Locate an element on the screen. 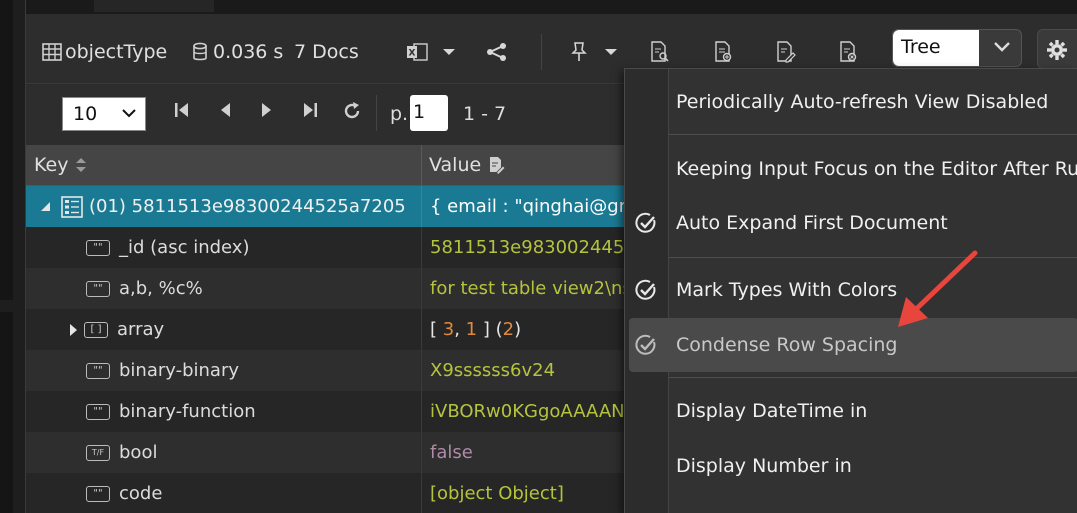 The height and width of the screenshot is (513, 1077). doc-delete-button is located at coordinates (849, 52).